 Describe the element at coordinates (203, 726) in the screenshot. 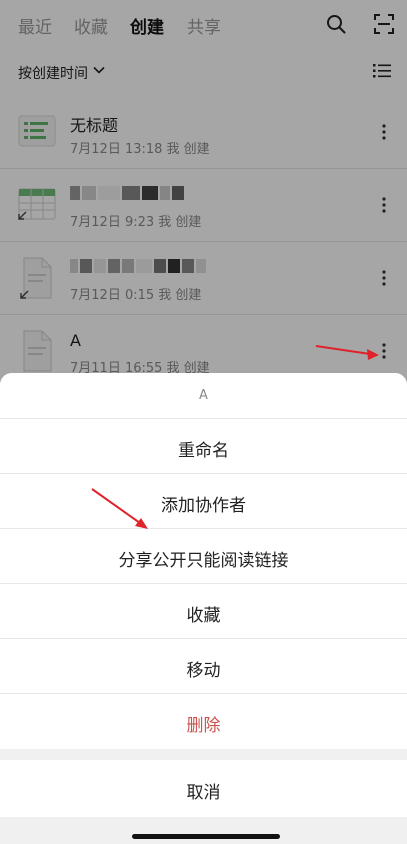

I see `delete-label: 删除` at that location.